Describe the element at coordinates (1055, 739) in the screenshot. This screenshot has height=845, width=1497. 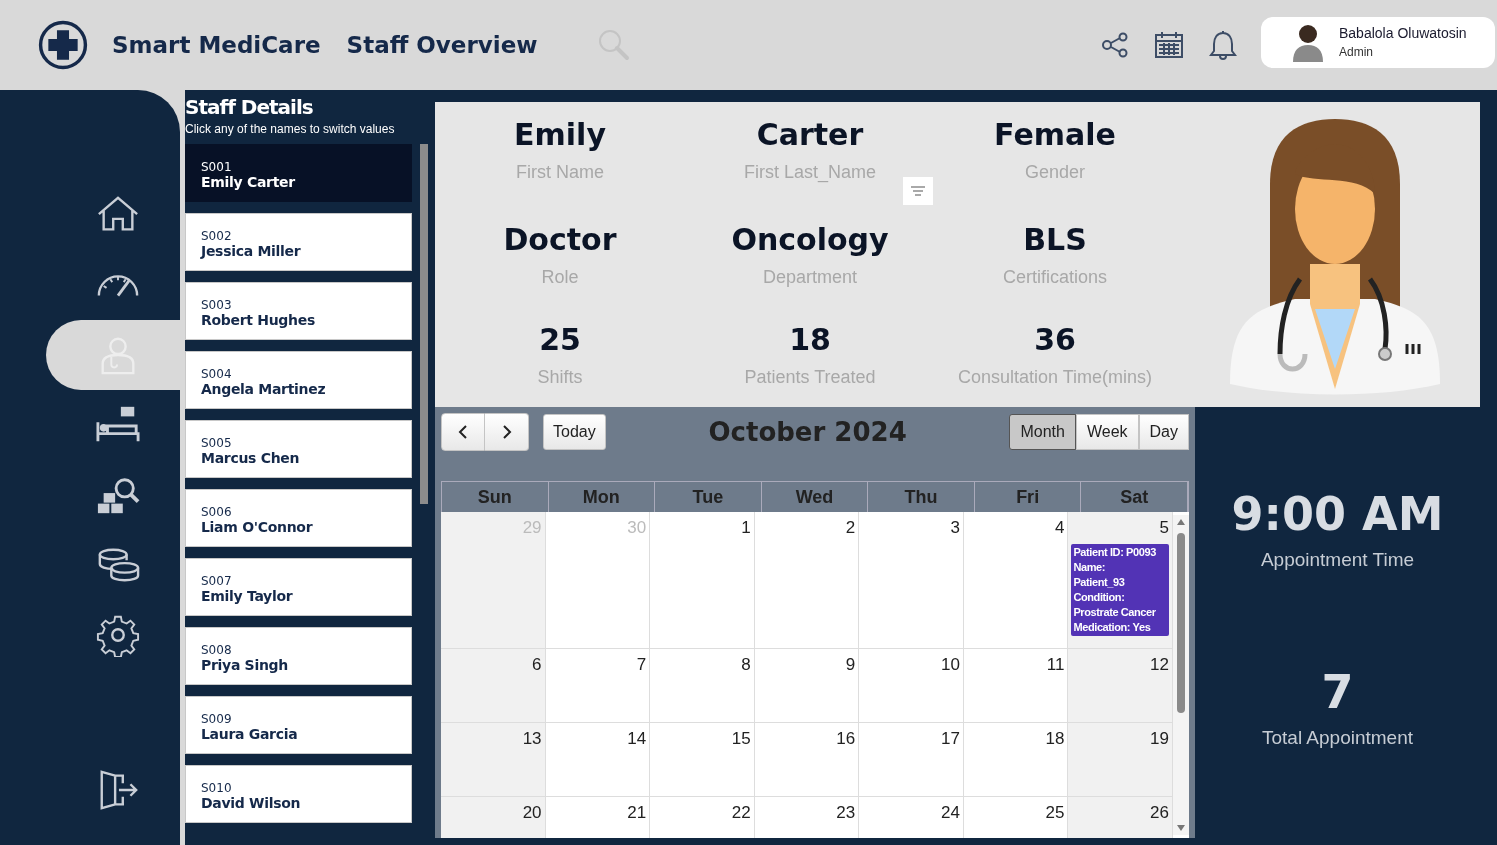
I see `day-number: 18` at that location.